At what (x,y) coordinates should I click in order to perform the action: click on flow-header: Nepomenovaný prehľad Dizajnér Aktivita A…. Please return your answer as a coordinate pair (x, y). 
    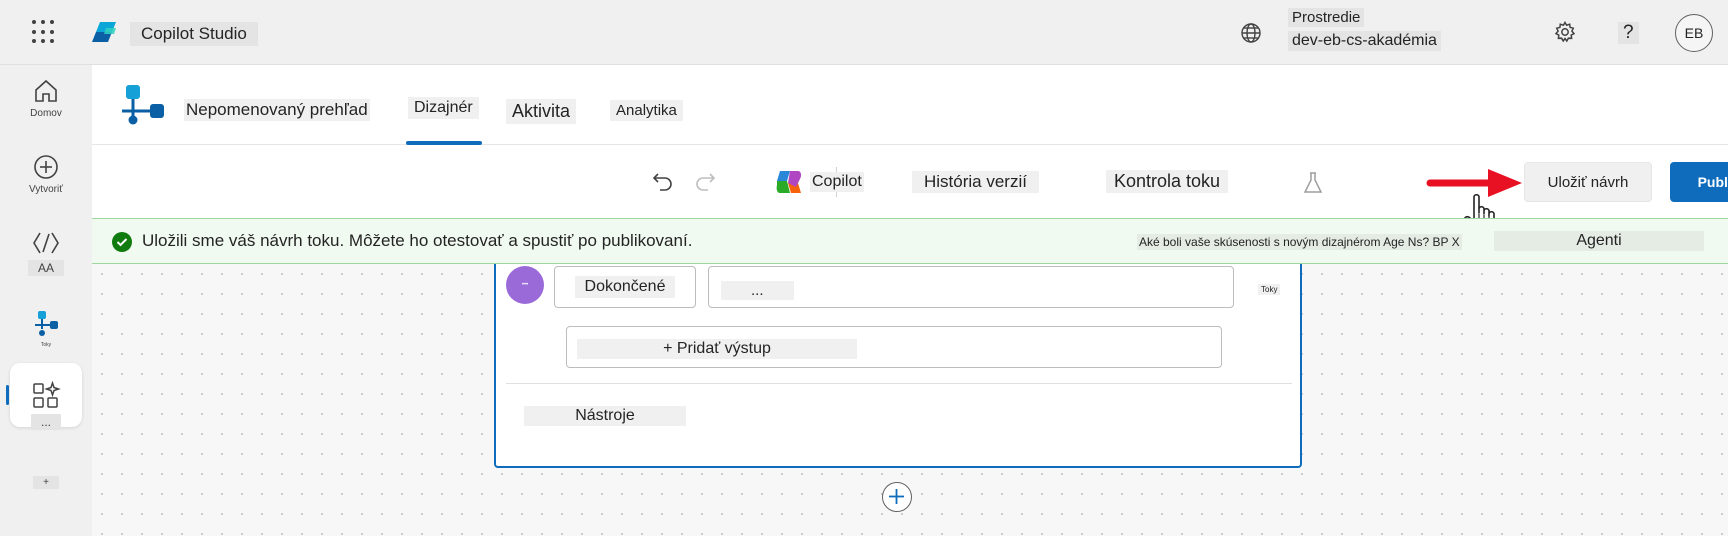
    Looking at the image, I should click on (910, 105).